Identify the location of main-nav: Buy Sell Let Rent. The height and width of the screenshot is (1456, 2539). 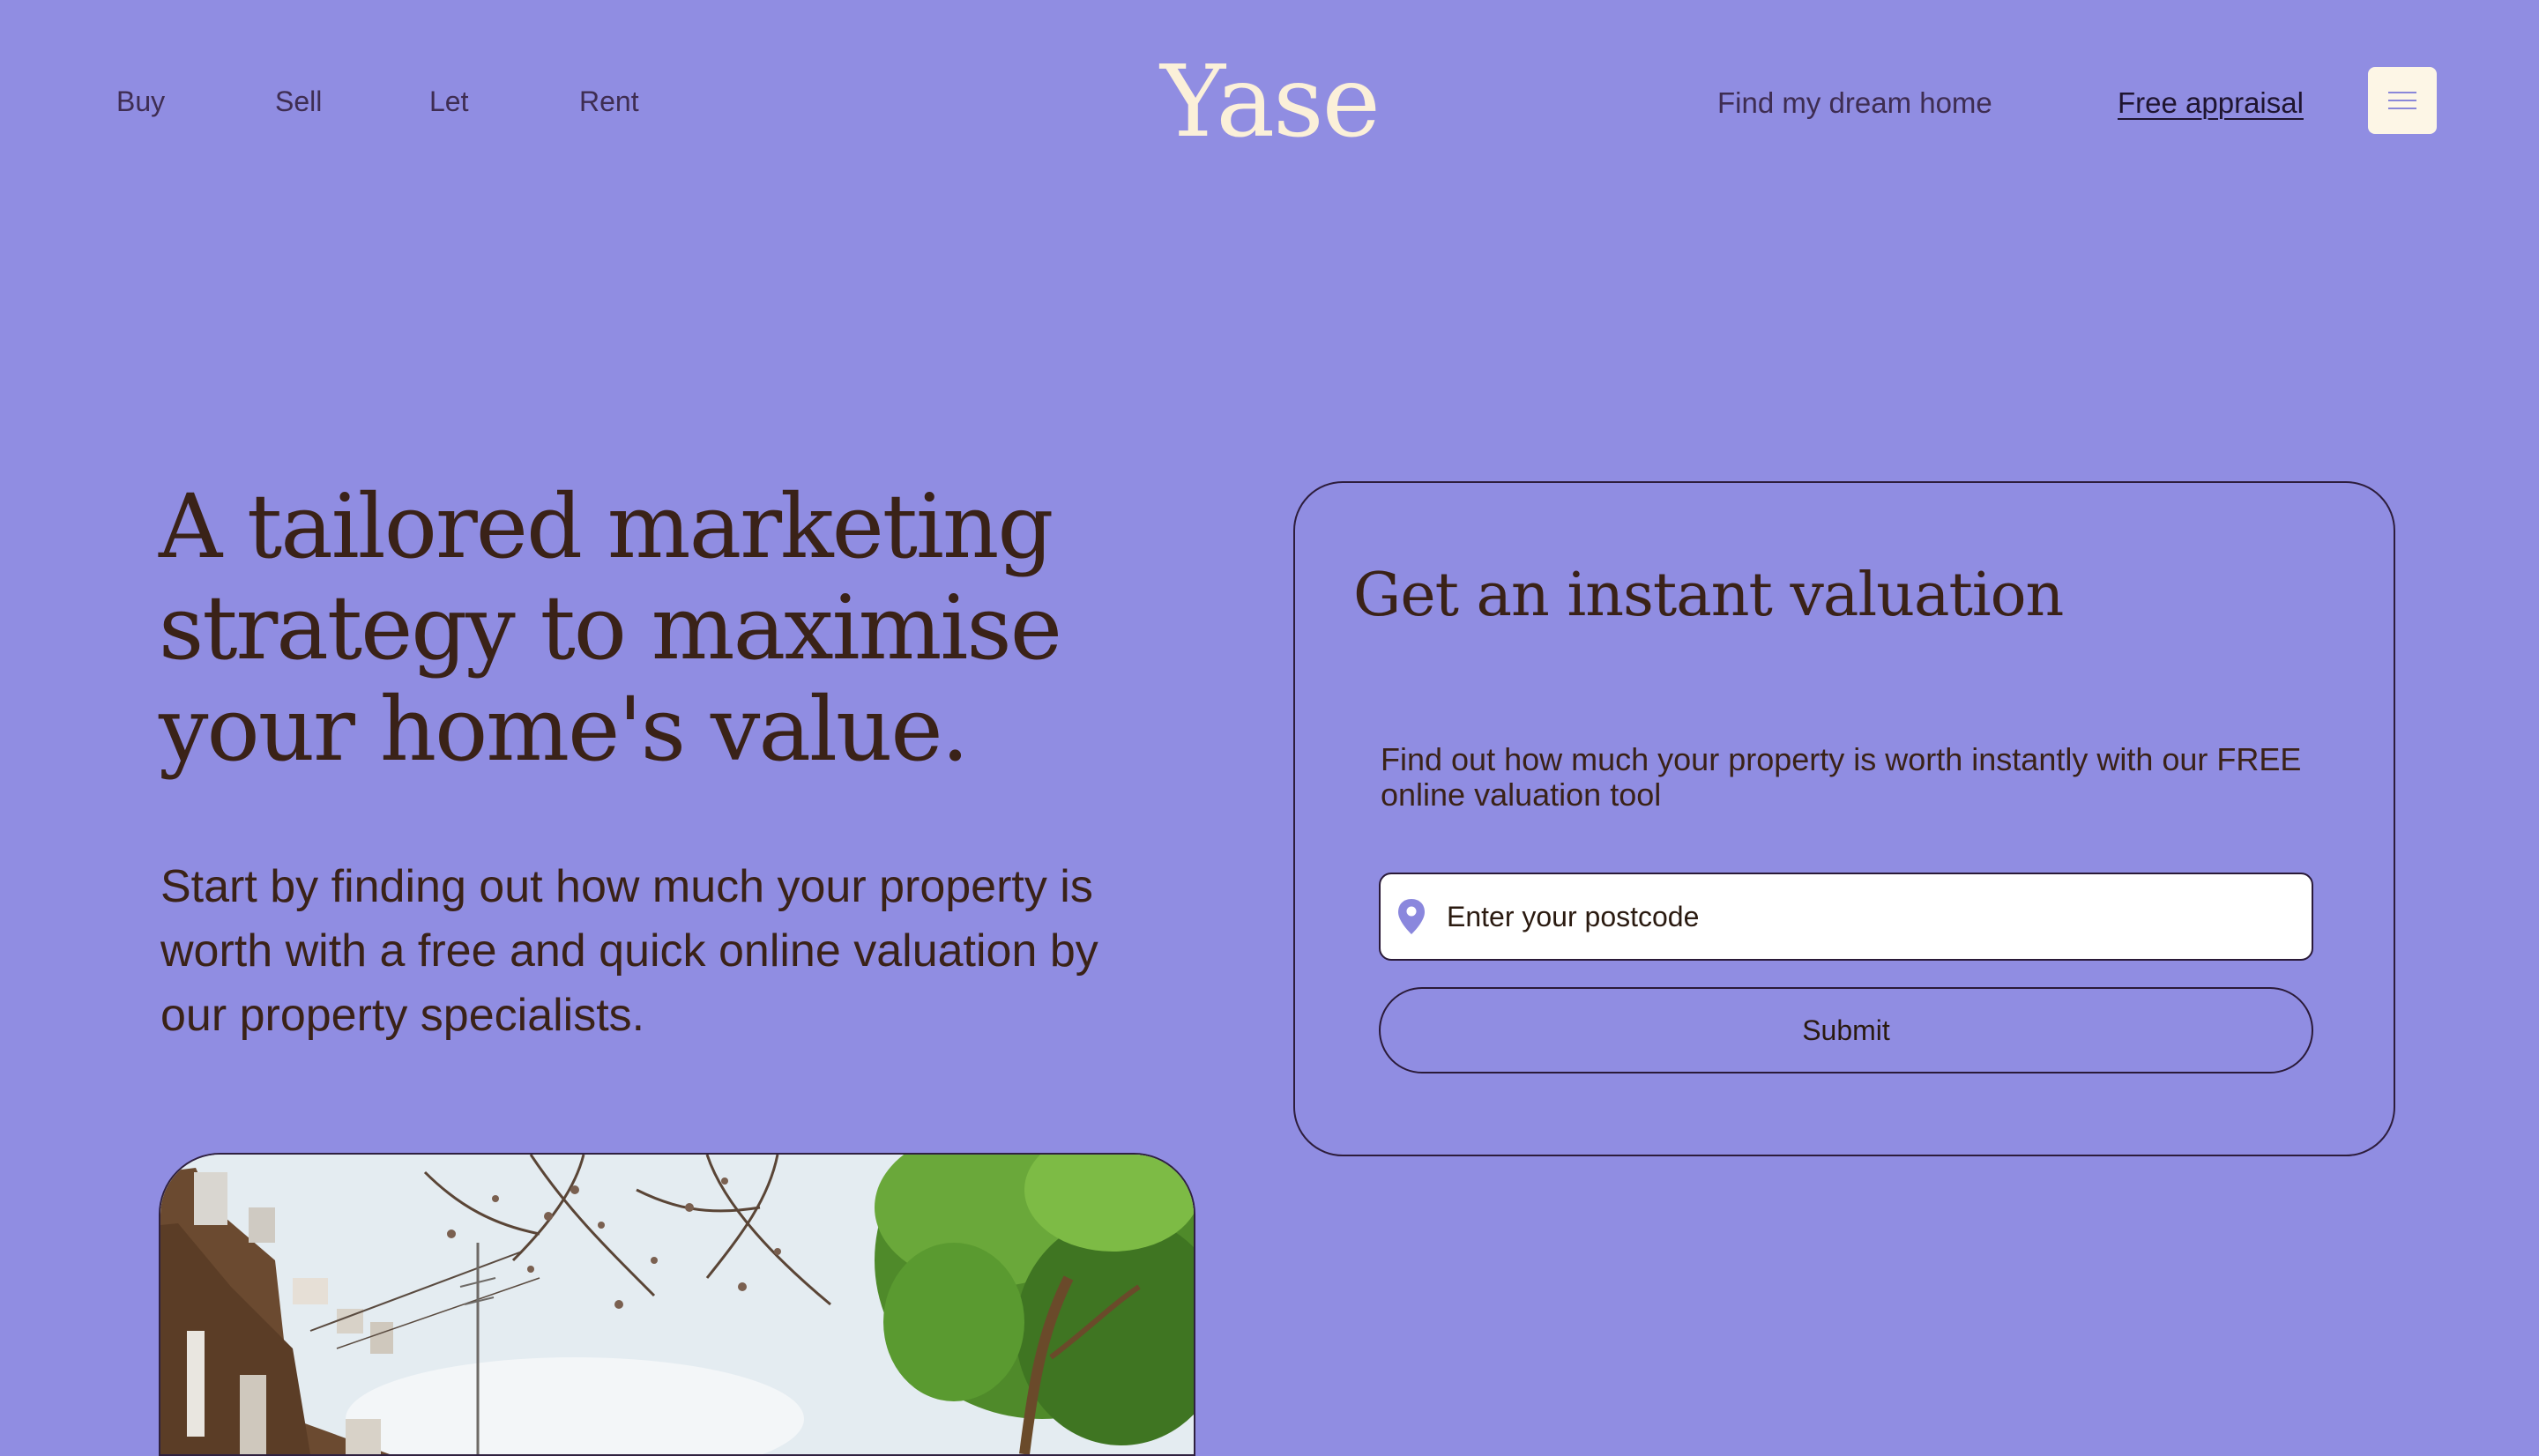
(387, 101).